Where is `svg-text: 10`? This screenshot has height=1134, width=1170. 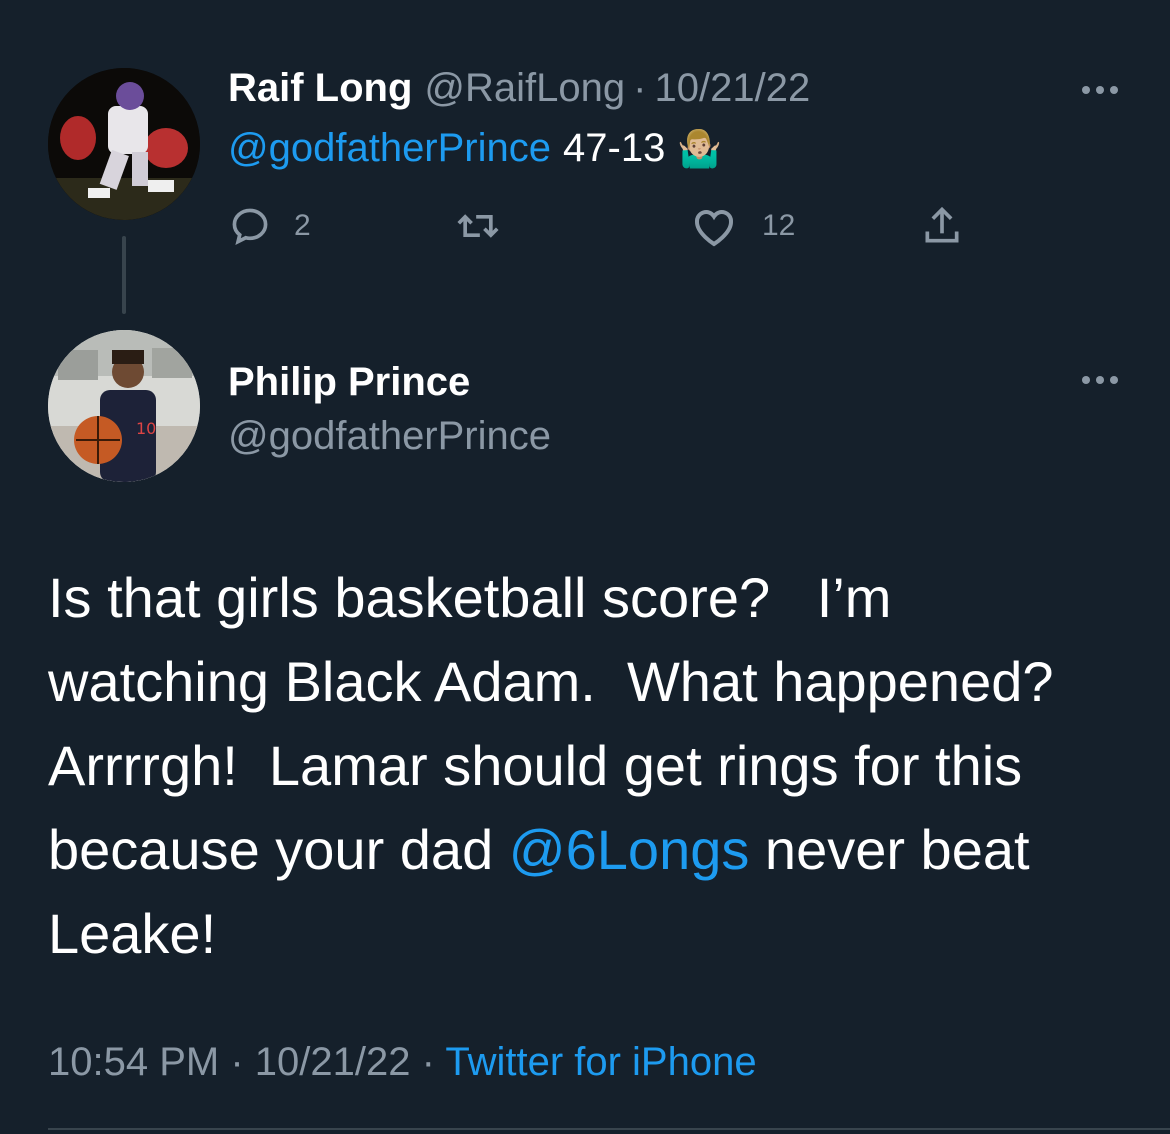
svg-text: 10 is located at coordinates (146, 428).